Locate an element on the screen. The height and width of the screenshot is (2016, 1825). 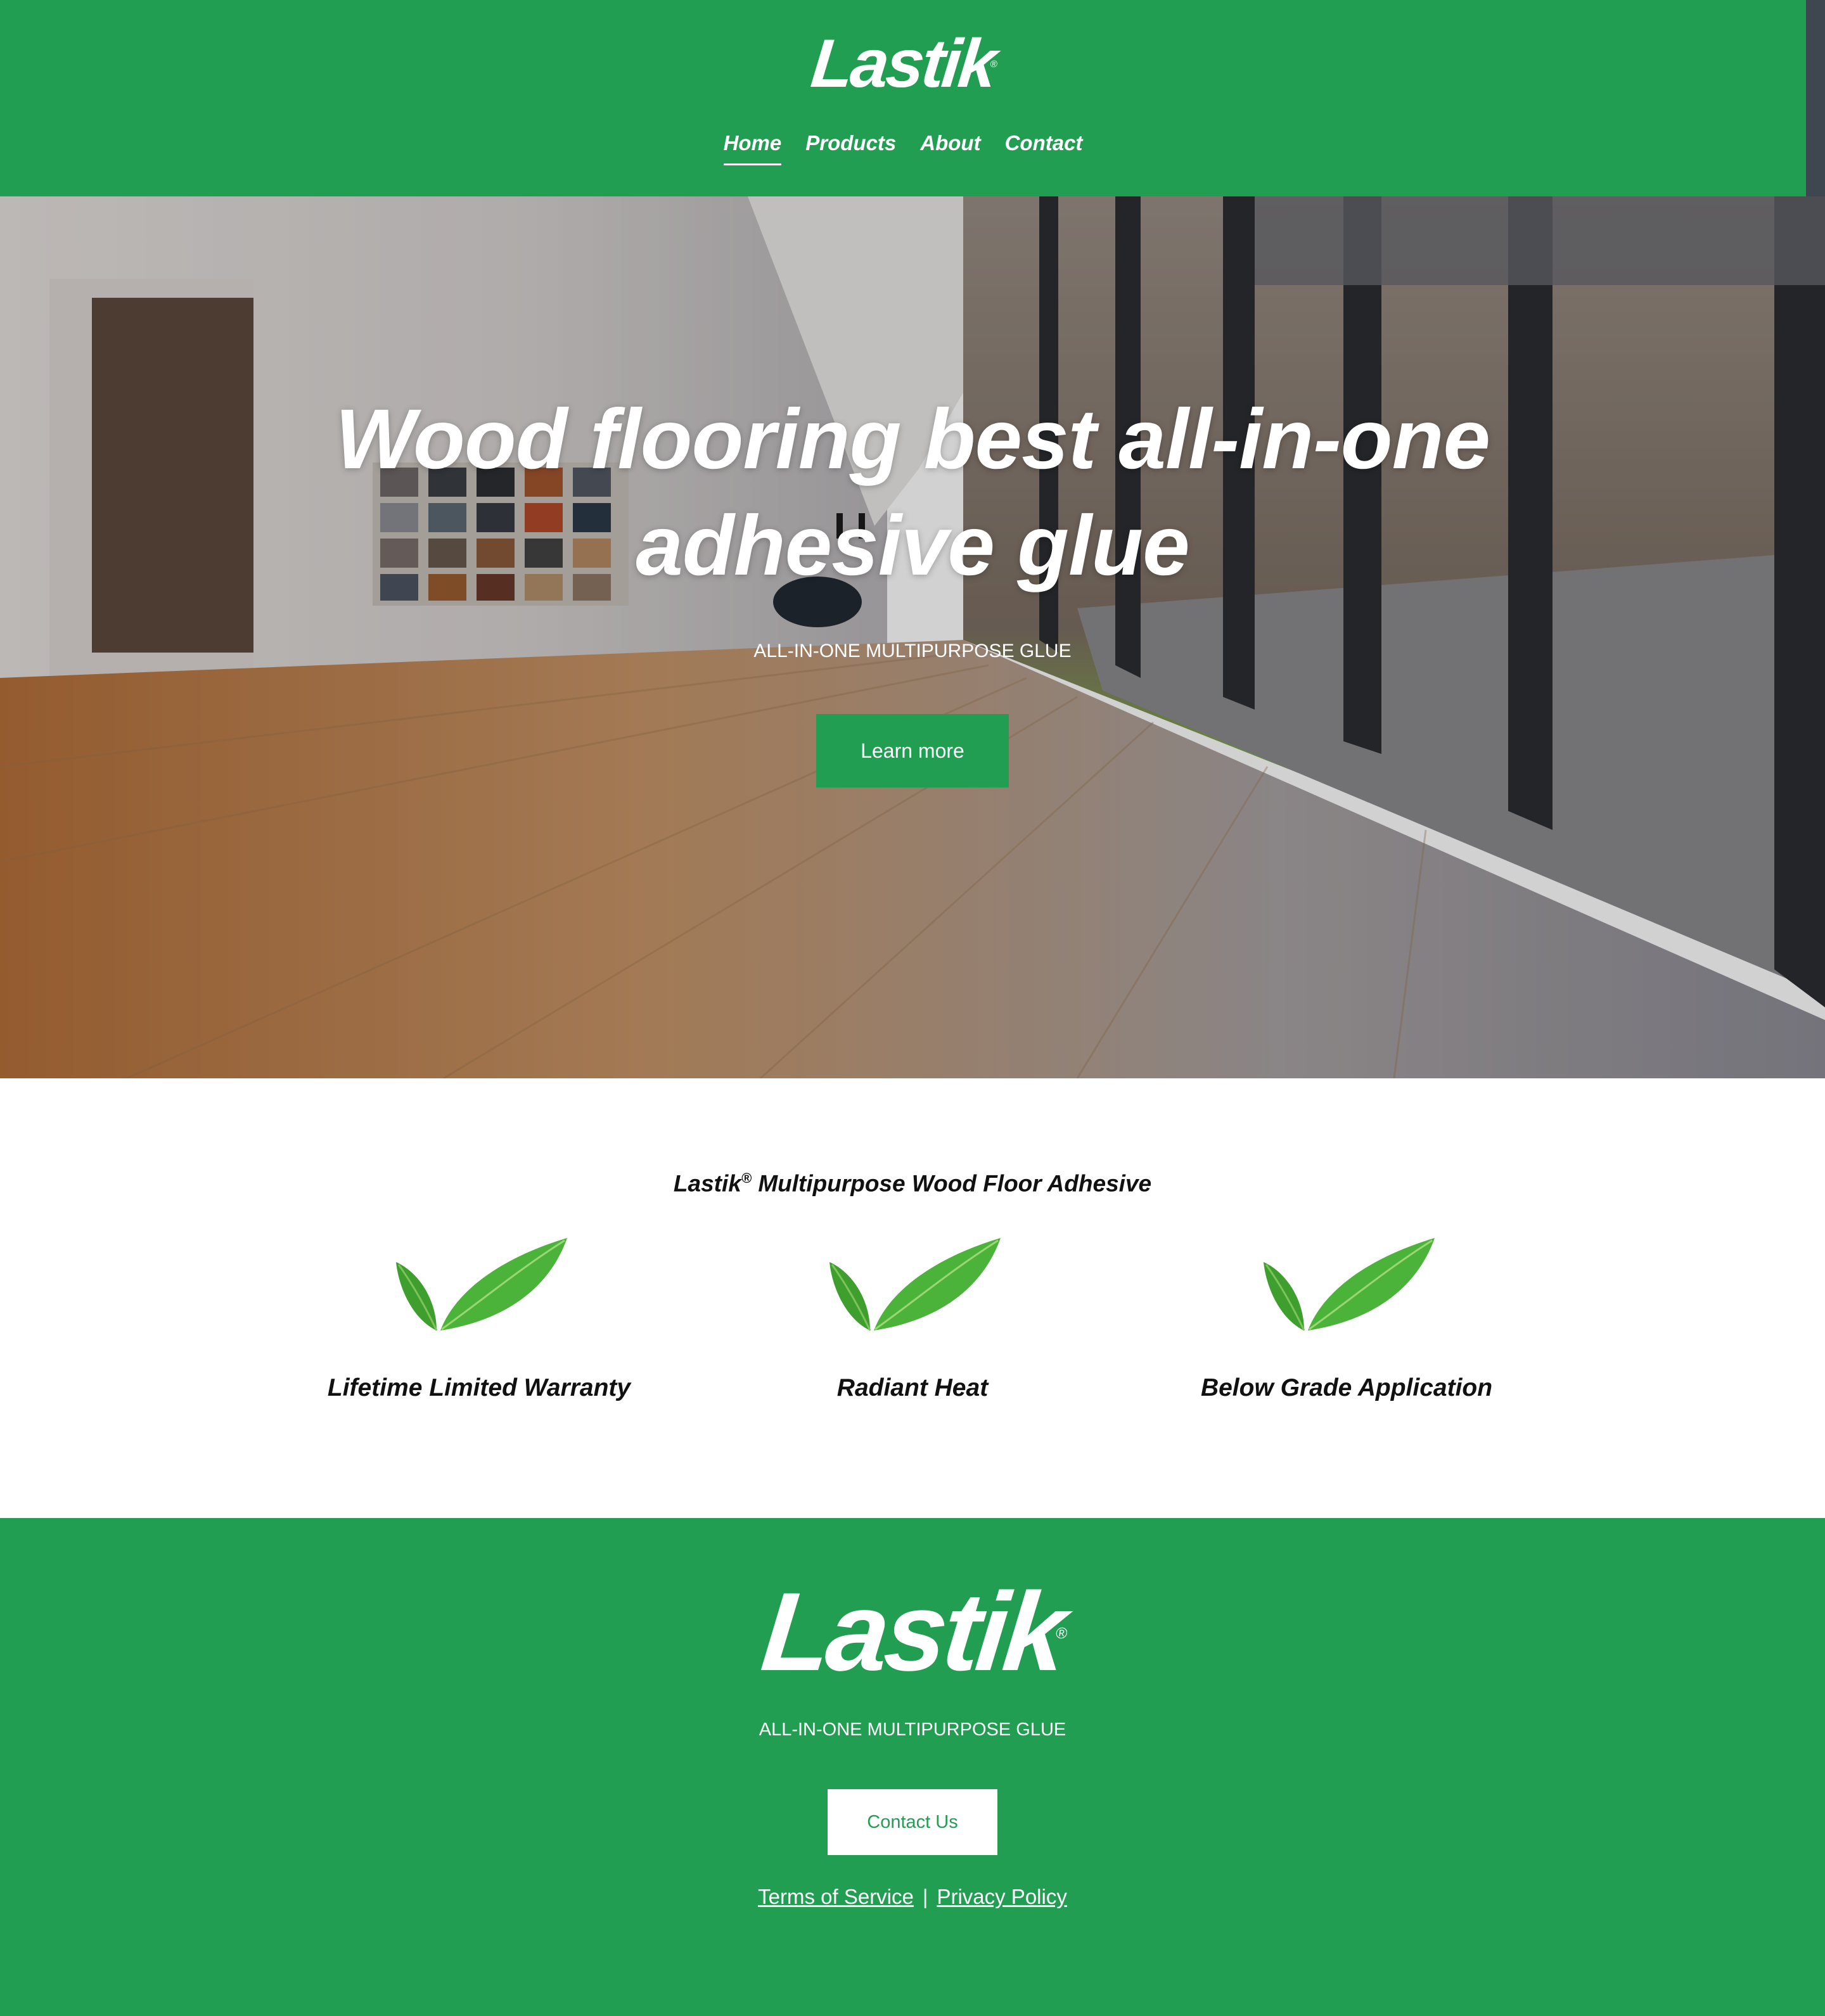
site-header: Lastik ® Home Products About Contact is located at coordinates (903, 98).